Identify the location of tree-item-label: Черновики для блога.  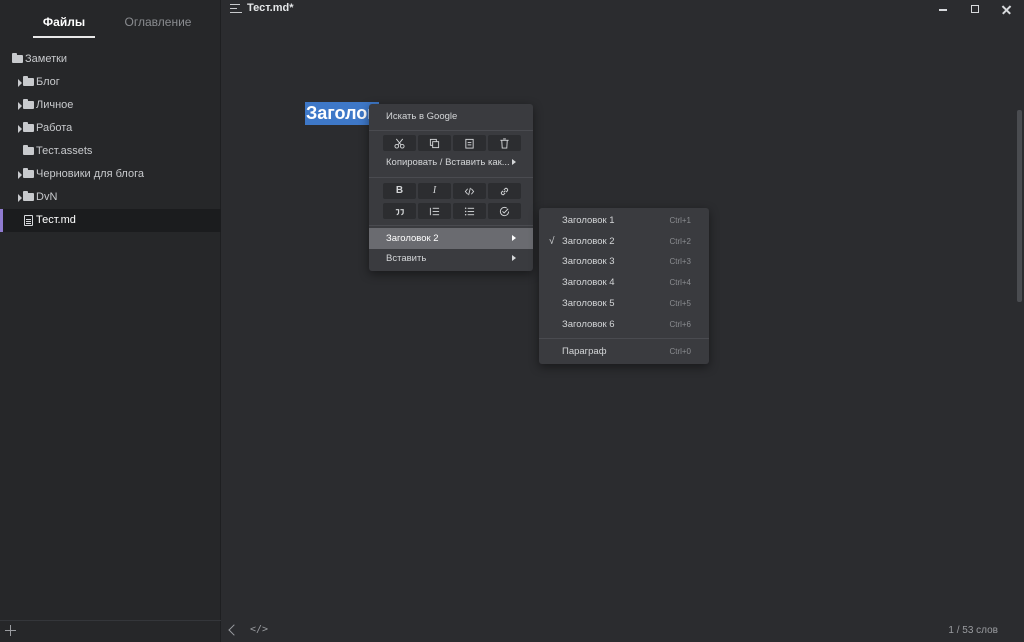
(90, 174).